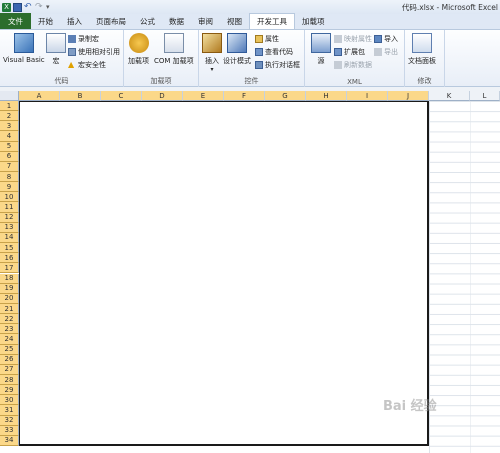 This screenshot has width=500, height=453. I want to click on visual-basic-button: Visual Basic, so click(24, 48).